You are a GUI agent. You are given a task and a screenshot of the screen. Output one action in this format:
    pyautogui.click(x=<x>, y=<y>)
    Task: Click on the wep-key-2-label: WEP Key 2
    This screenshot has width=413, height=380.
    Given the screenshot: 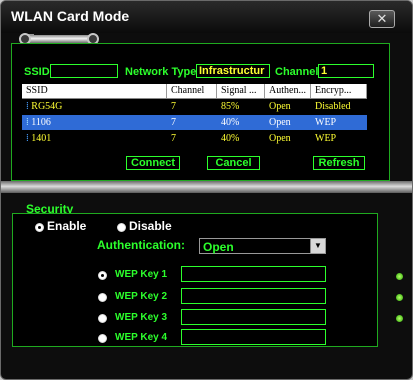 What is the action you would take?
    pyautogui.click(x=141, y=296)
    